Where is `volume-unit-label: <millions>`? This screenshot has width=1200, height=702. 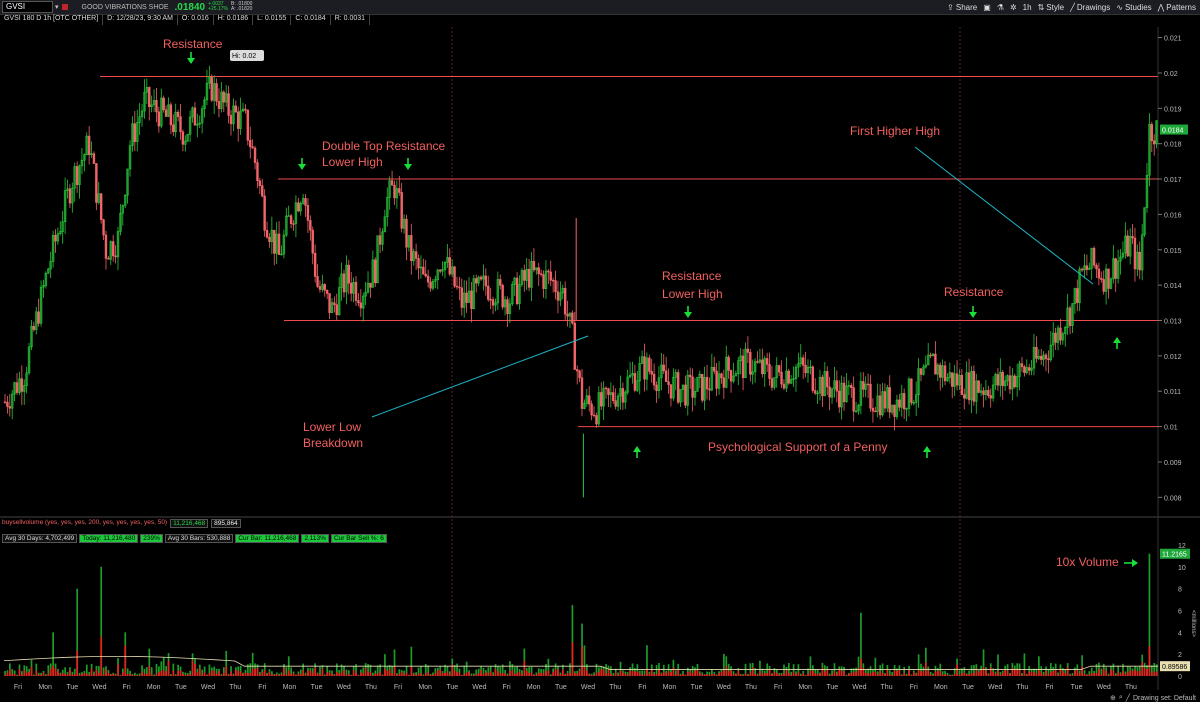
volume-unit-label: <millions> is located at coordinates (1193, 624).